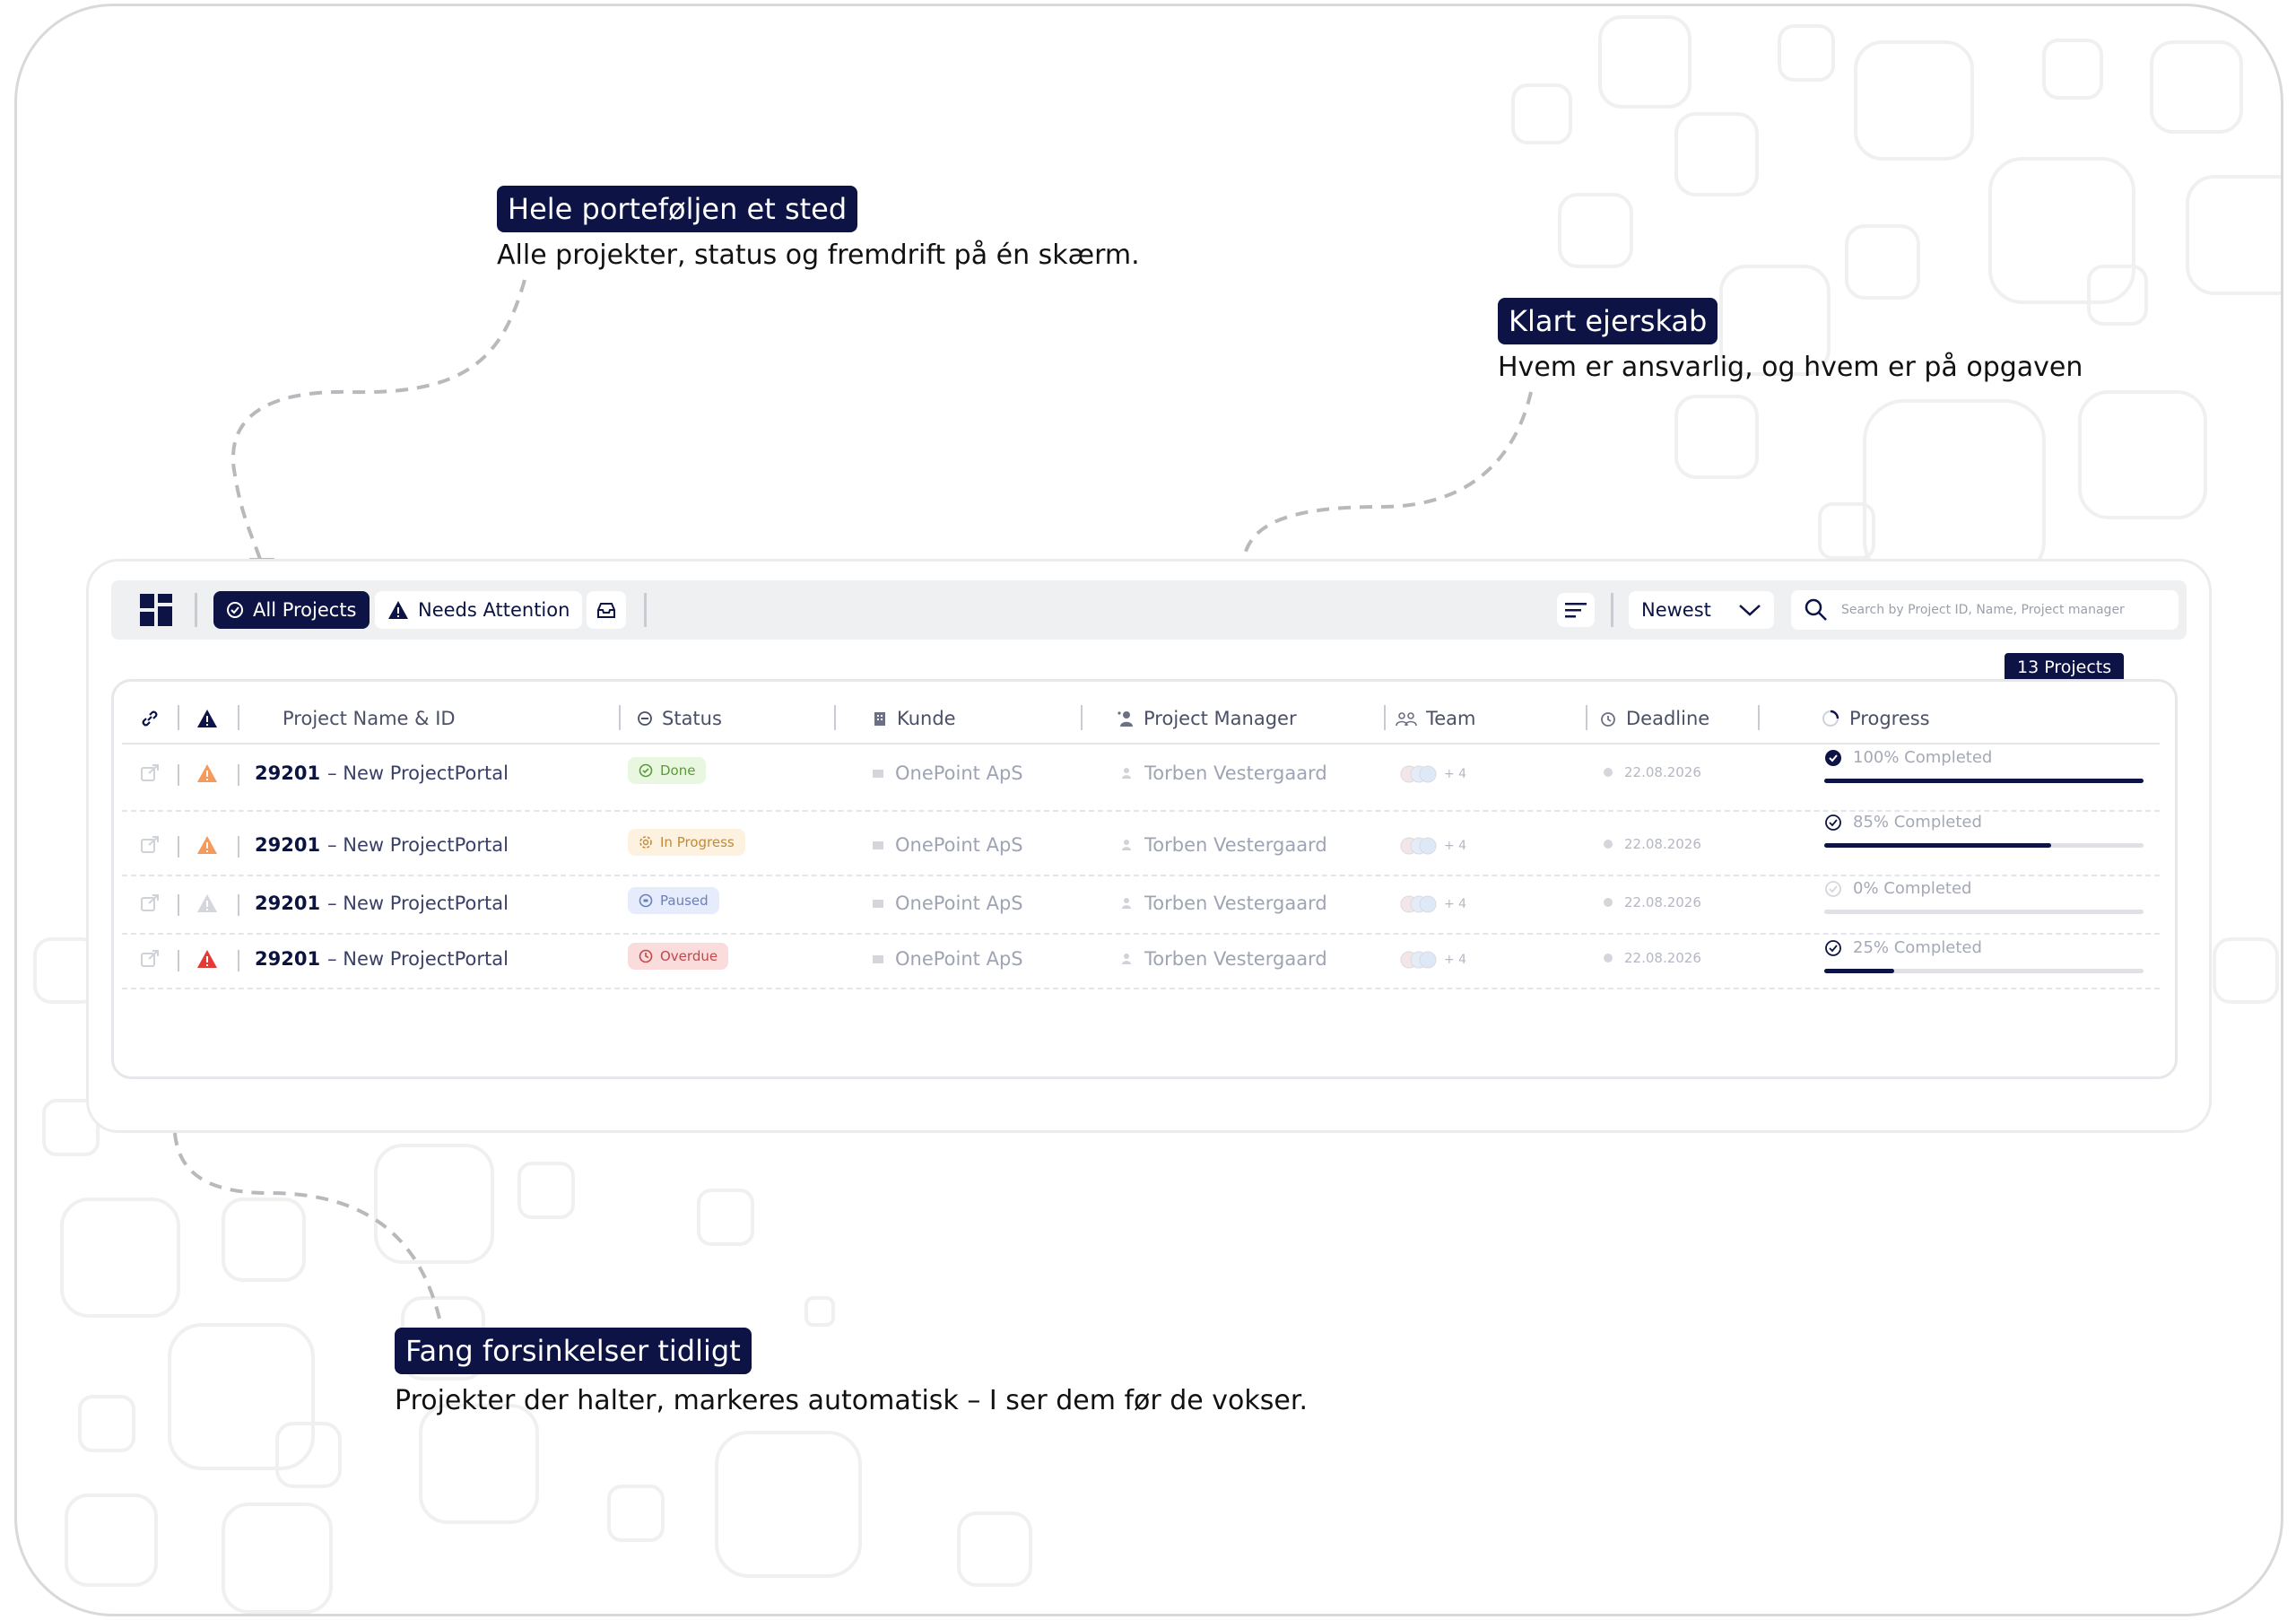 The width and height of the screenshot is (2296, 1620). I want to click on status-badge: Done, so click(667, 770).